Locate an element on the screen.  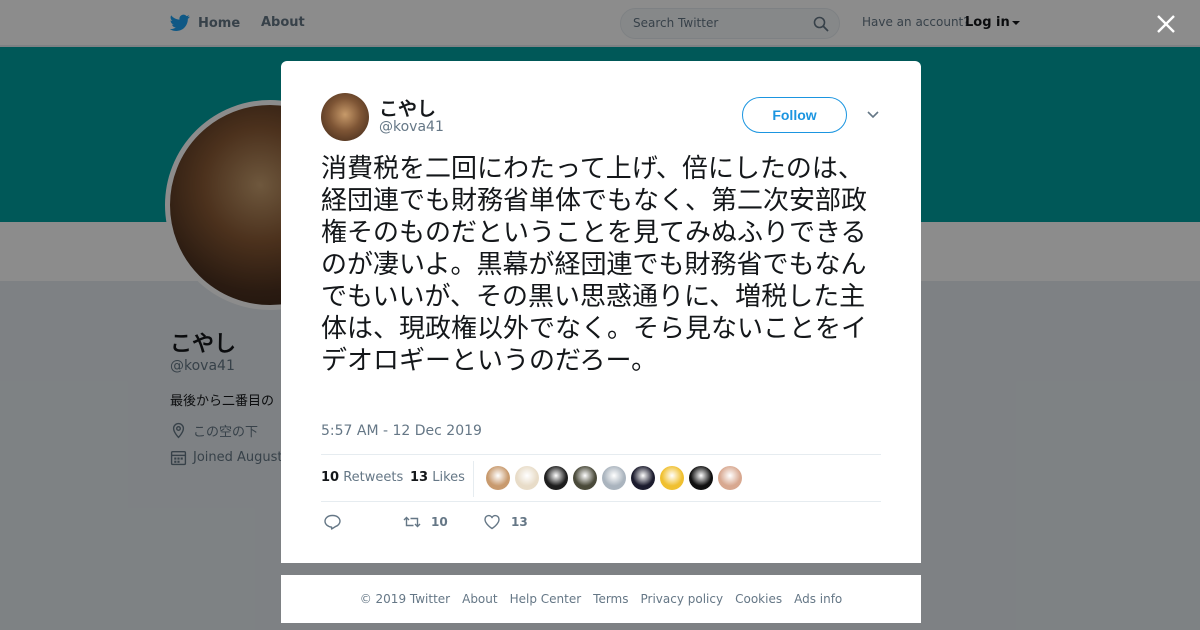
retweets-label: Retweets is located at coordinates (373, 477).